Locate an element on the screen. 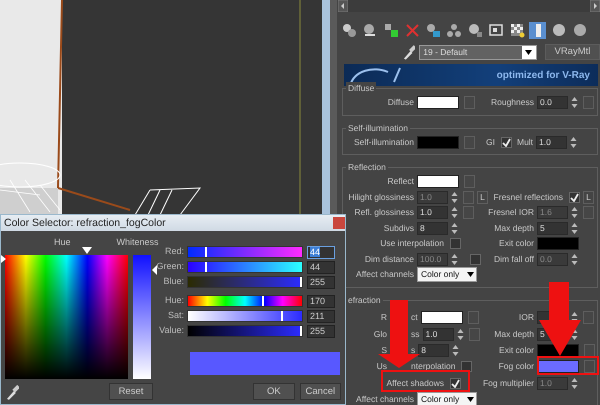 The height and width of the screenshot is (405, 600). field-label: Use interpolation is located at coordinates (412, 243).